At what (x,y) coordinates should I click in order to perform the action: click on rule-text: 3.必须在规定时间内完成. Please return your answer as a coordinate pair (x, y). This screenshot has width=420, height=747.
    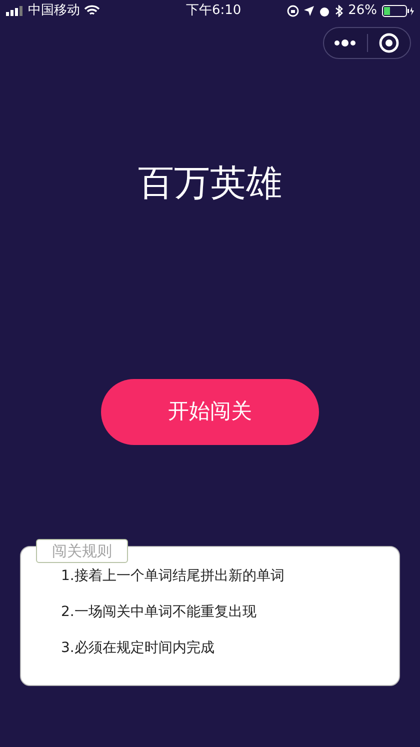
    Looking at the image, I should click on (138, 648).